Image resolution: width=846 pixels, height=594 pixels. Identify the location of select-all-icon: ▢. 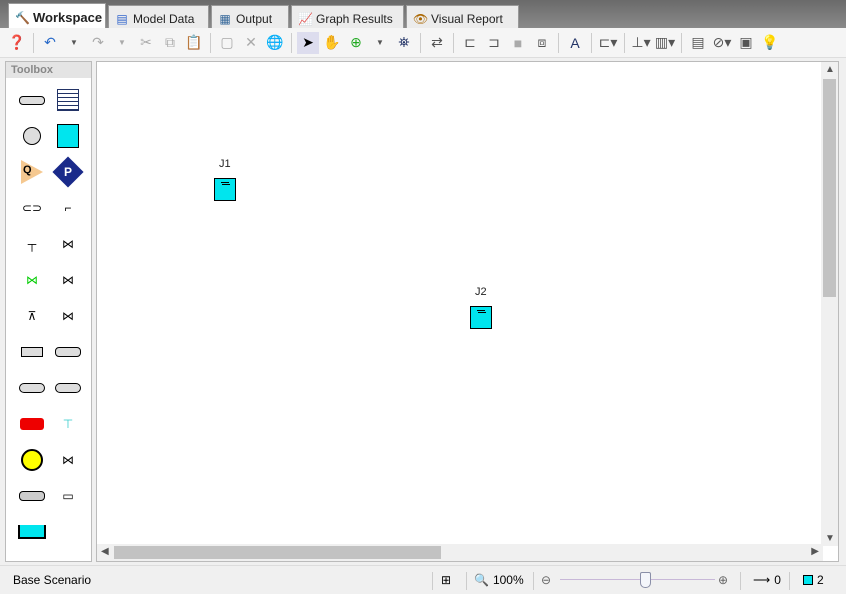
(227, 43).